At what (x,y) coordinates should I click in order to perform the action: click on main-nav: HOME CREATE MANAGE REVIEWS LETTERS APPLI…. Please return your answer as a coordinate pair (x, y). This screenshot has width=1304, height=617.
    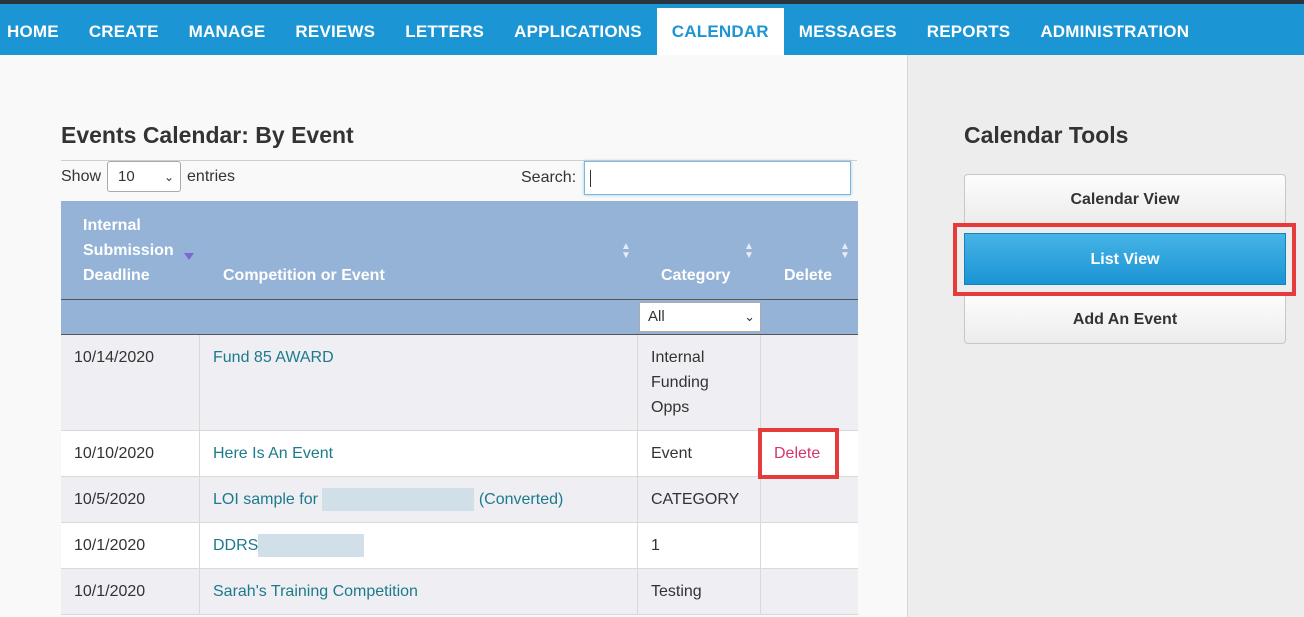
    Looking at the image, I should click on (602, 33).